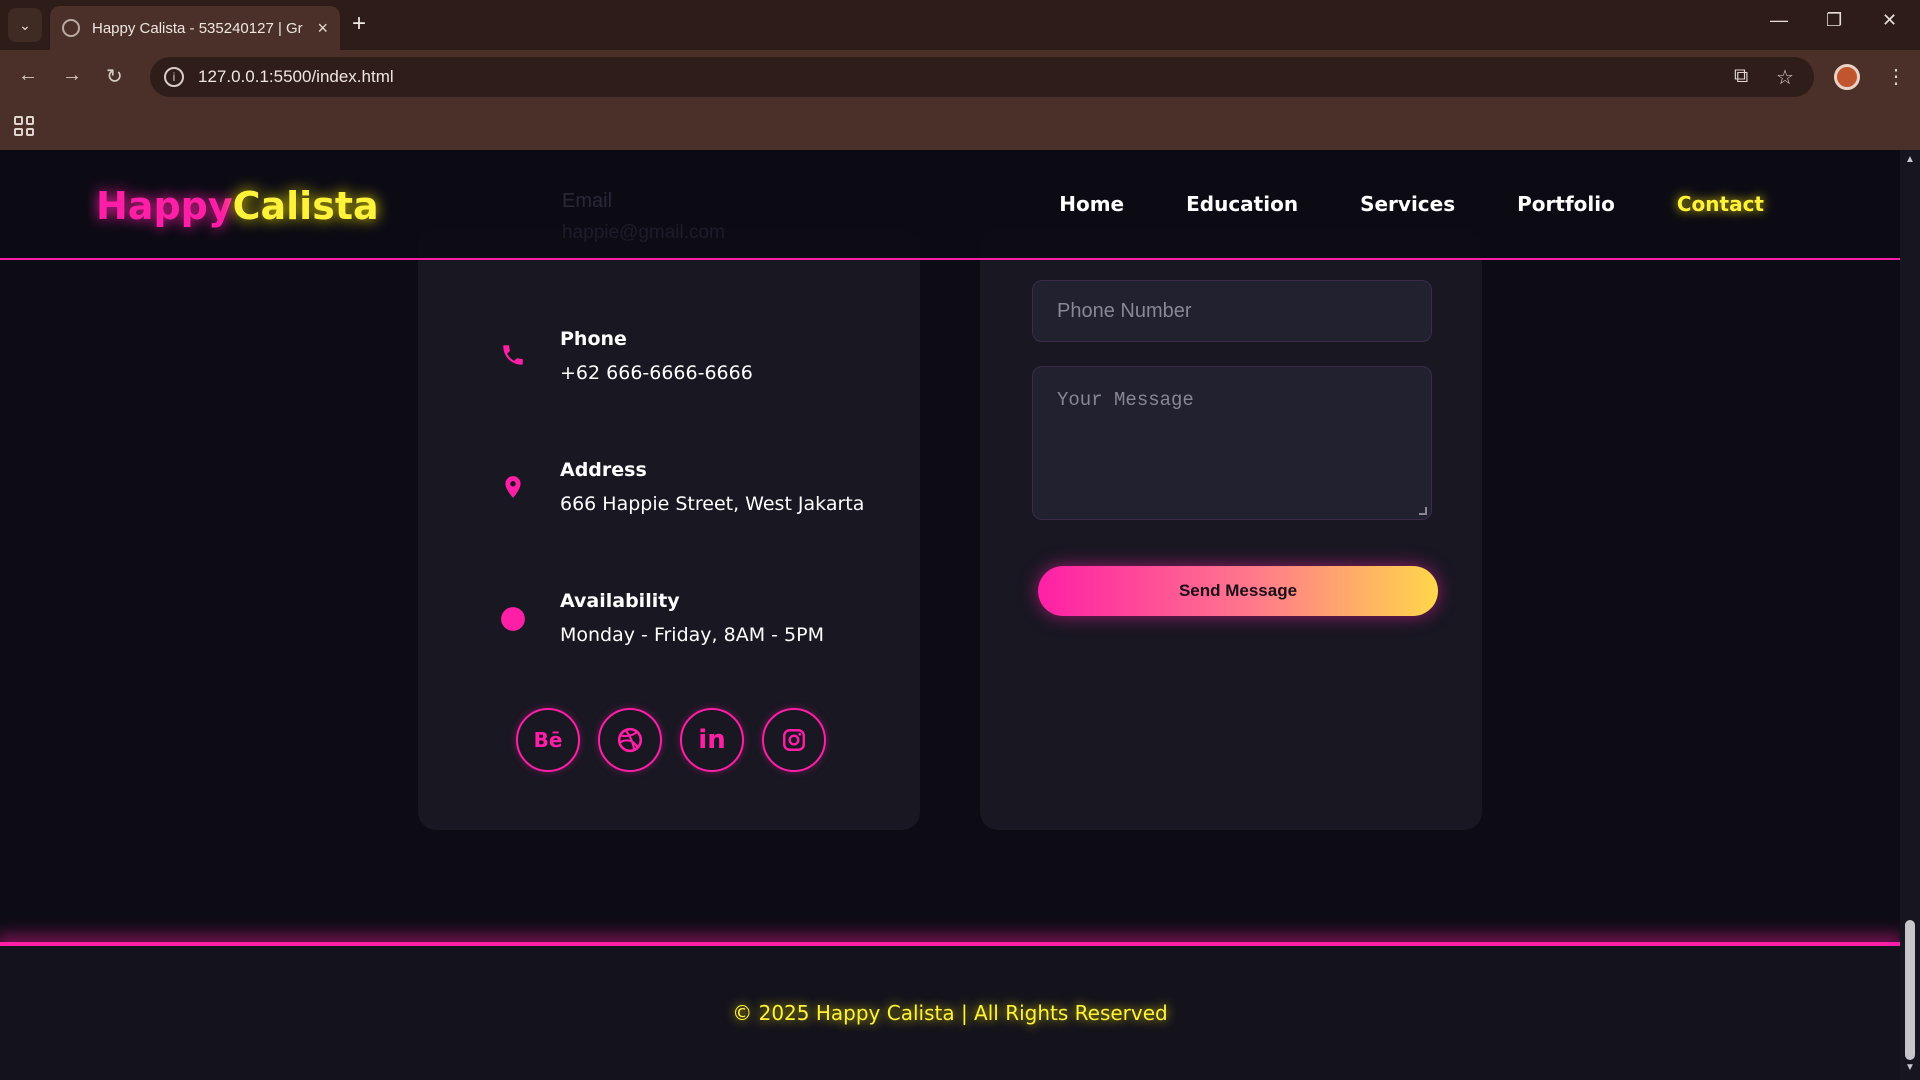 Image resolution: width=1920 pixels, height=1080 pixels. I want to click on nav-services: Services, so click(1407, 204).